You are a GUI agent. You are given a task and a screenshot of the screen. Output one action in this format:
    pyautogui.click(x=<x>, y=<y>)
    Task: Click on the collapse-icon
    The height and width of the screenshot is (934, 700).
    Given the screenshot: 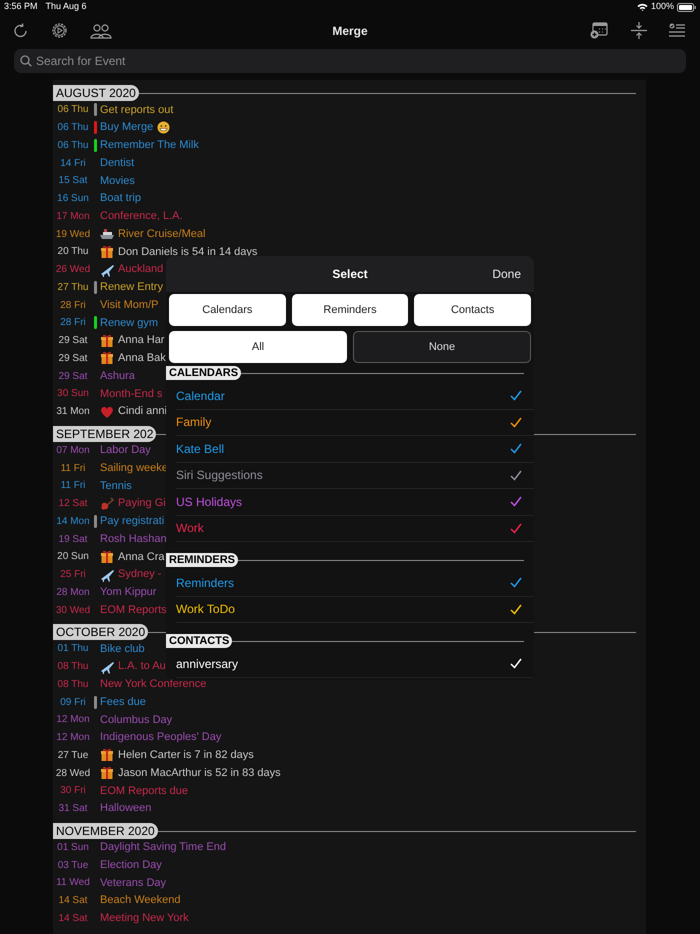 What is the action you would take?
    pyautogui.click(x=639, y=30)
    